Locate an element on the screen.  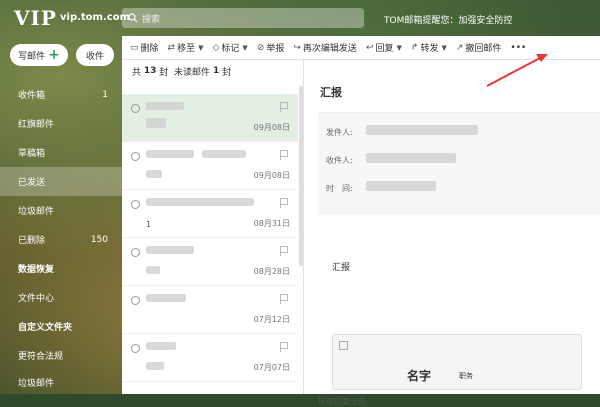
sidebar-item-label: 文件中心 is located at coordinates (36, 299).